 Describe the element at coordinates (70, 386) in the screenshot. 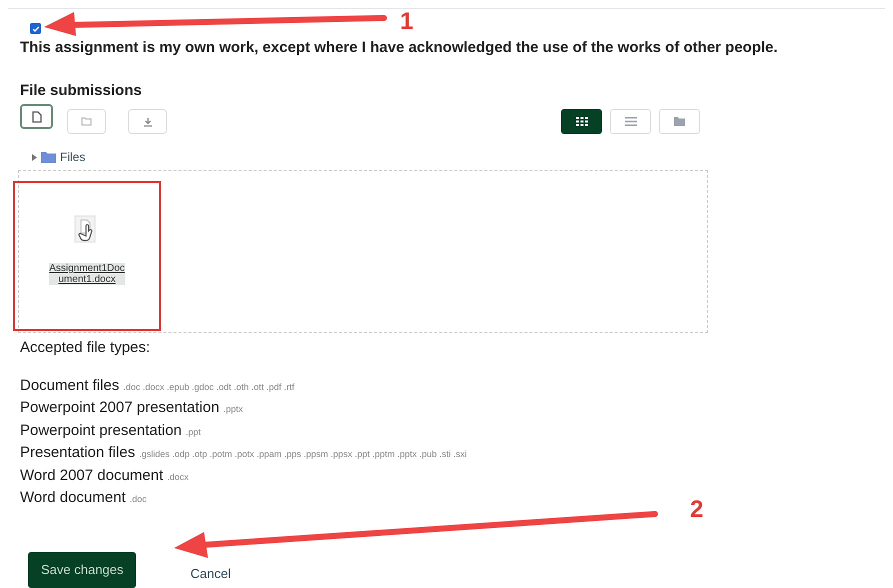

I see `file-type-name: Document files` at that location.